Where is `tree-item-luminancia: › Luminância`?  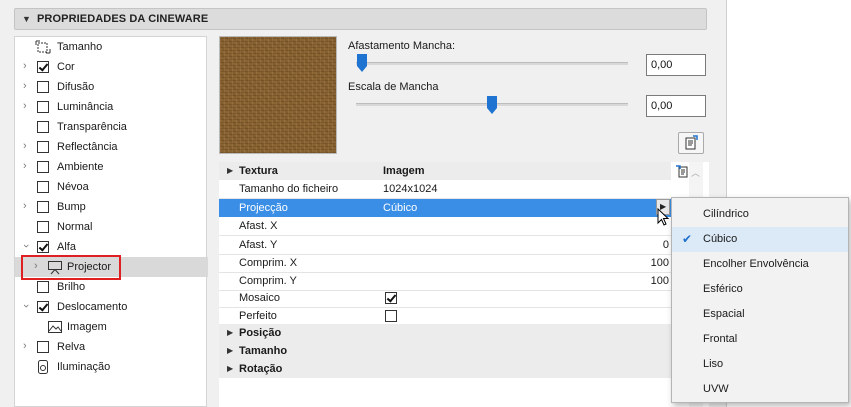 tree-item-luminancia: › Luminância is located at coordinates (111, 107).